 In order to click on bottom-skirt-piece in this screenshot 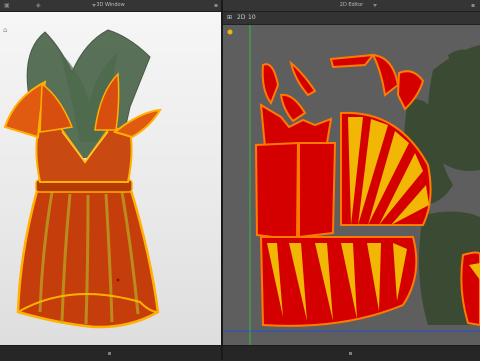, I will do `click(338, 281)`.